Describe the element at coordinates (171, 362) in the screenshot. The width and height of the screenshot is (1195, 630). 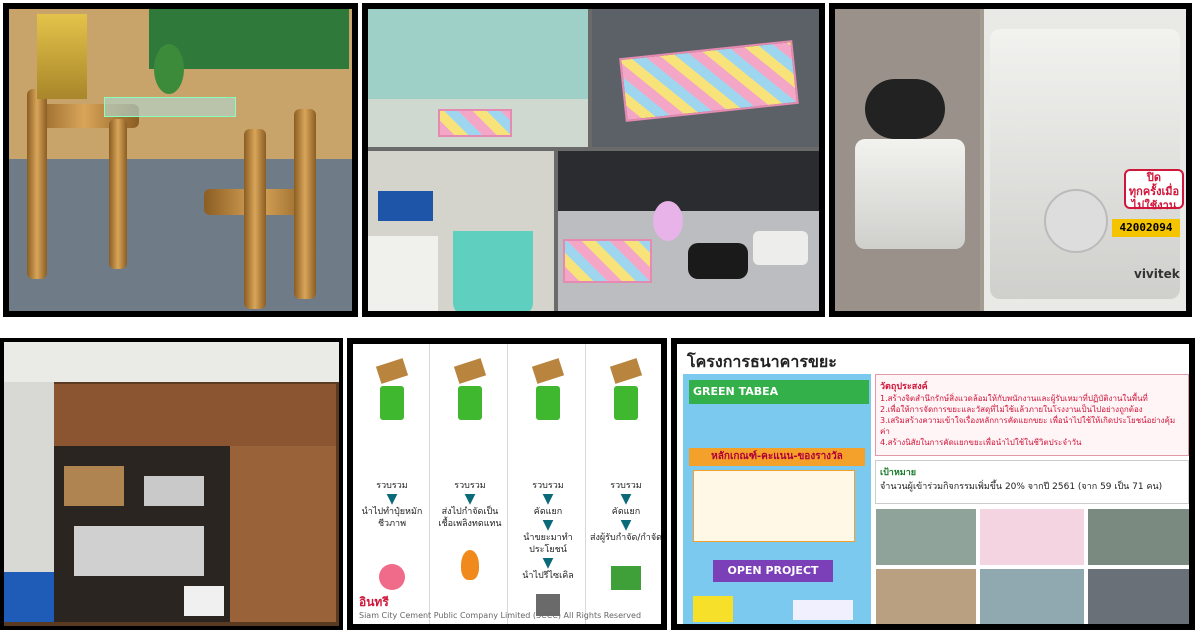
I see `ceiling` at that location.